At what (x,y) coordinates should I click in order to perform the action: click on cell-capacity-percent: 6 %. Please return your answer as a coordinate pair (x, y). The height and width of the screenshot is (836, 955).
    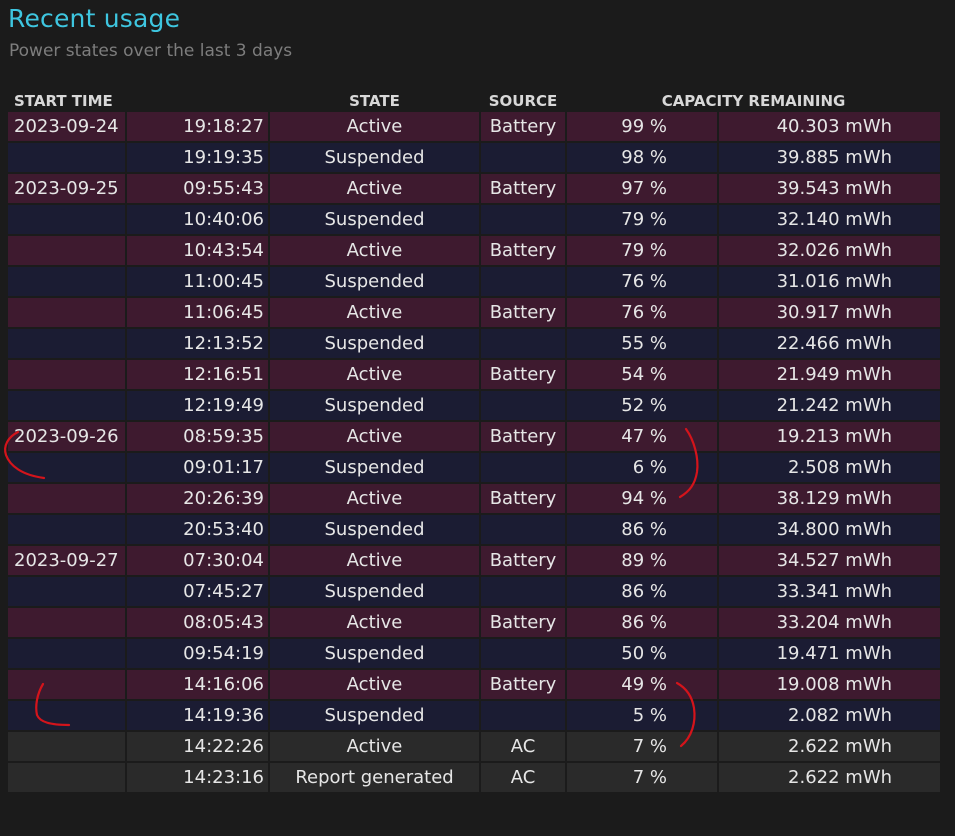
    Looking at the image, I should click on (642, 467).